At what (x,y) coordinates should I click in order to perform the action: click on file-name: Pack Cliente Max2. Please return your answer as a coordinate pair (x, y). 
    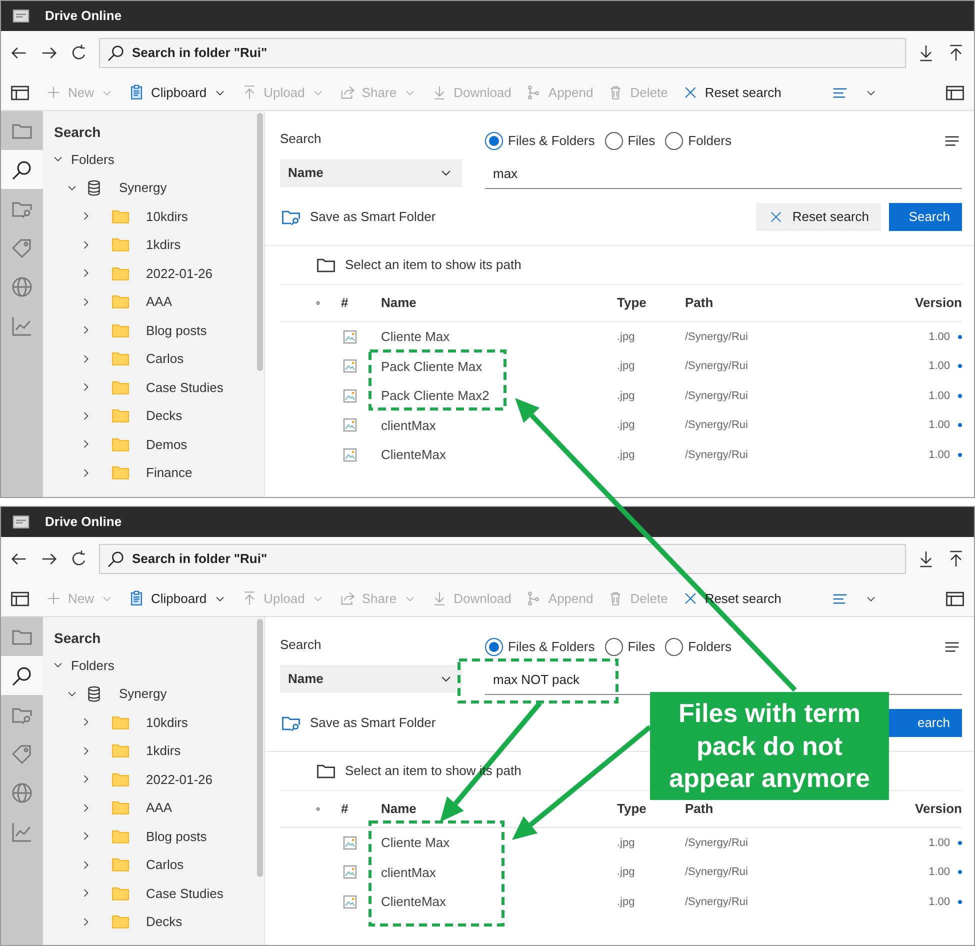
    Looking at the image, I should click on (499, 396).